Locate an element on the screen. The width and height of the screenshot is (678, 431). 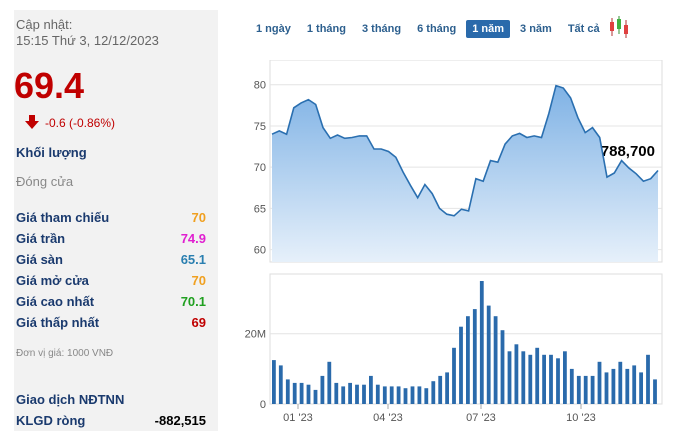
x-tick-label: 04 '23 is located at coordinates (388, 418).